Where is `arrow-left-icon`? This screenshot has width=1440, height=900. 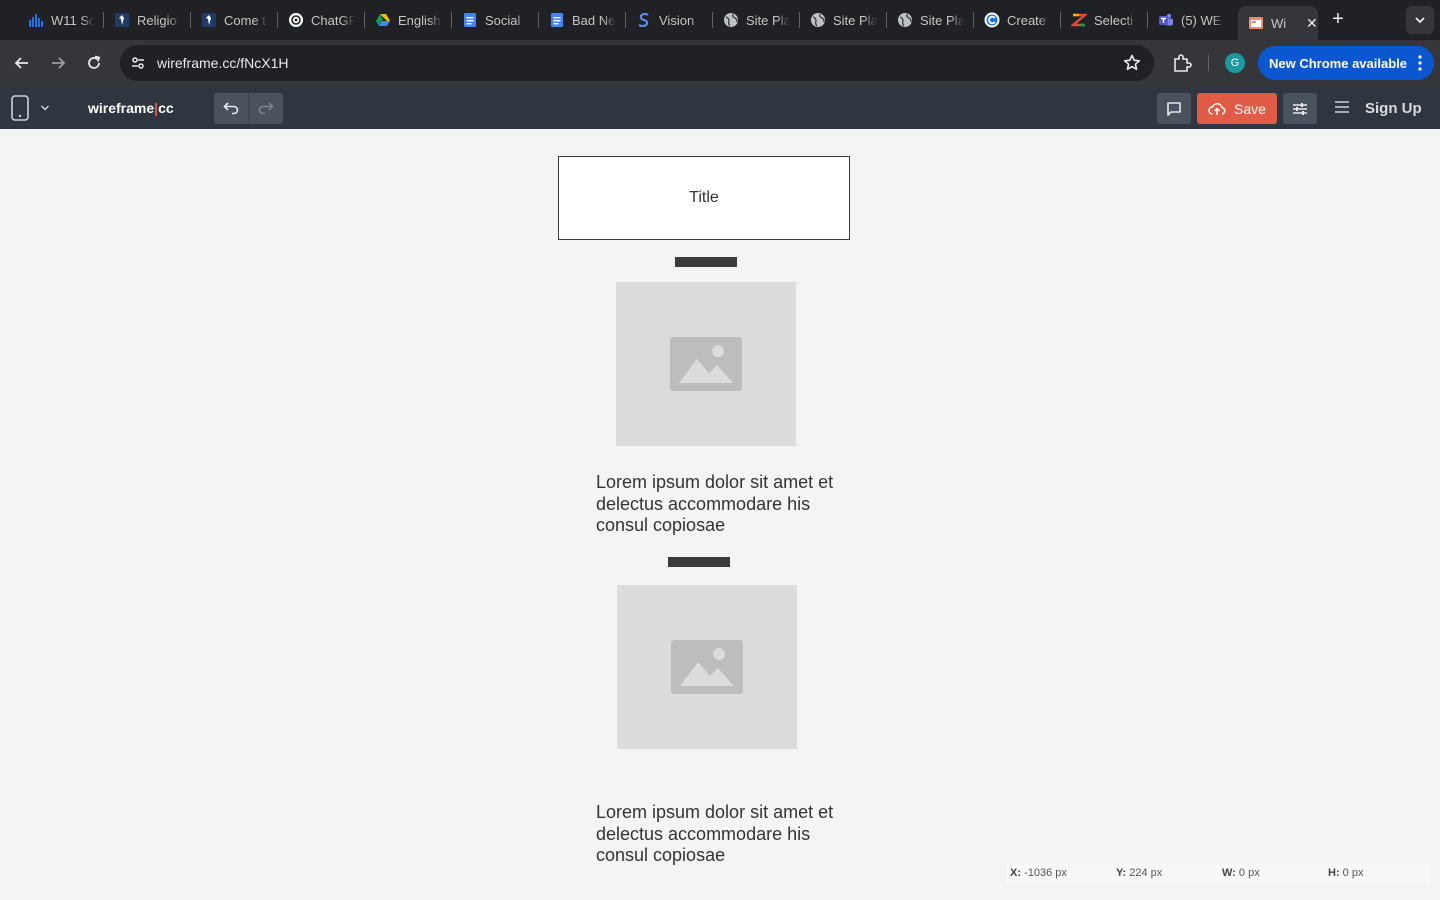 arrow-left-icon is located at coordinates (21, 63).